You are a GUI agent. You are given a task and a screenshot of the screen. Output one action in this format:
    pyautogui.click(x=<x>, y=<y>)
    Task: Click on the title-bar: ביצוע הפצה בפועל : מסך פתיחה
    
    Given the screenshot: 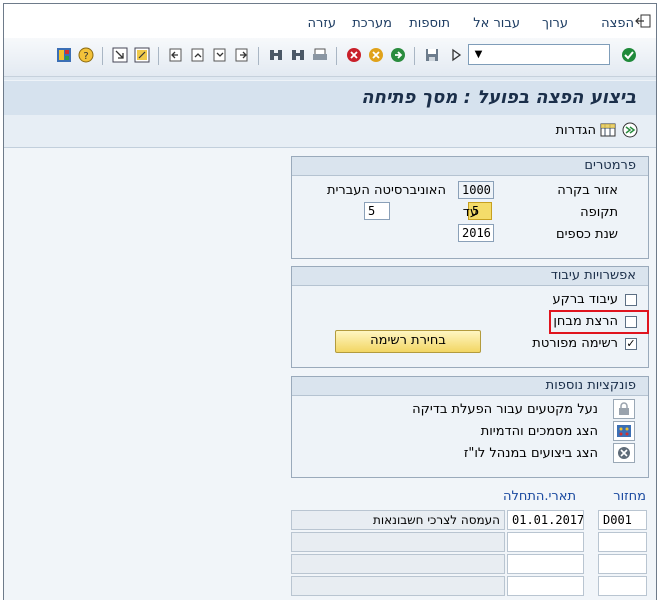 What is the action you would take?
    pyautogui.click(x=330, y=98)
    